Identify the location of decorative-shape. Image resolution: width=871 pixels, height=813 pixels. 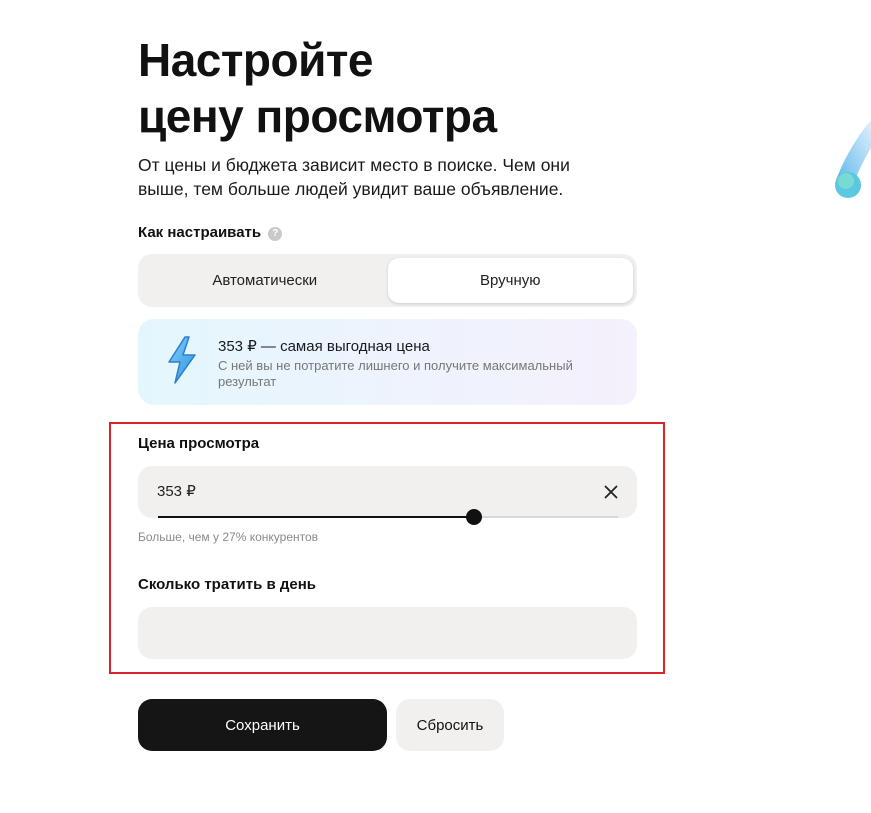
(853, 159).